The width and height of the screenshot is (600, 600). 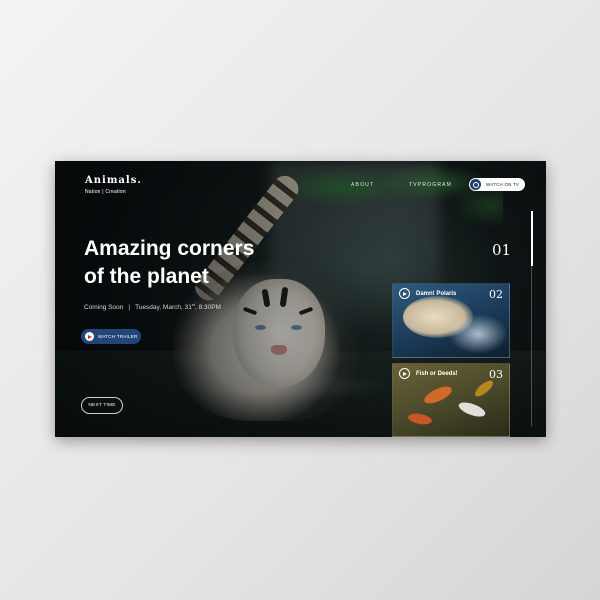 What do you see at coordinates (104, 308) in the screenshot?
I see `status-text: Coming Soon` at bounding box center [104, 308].